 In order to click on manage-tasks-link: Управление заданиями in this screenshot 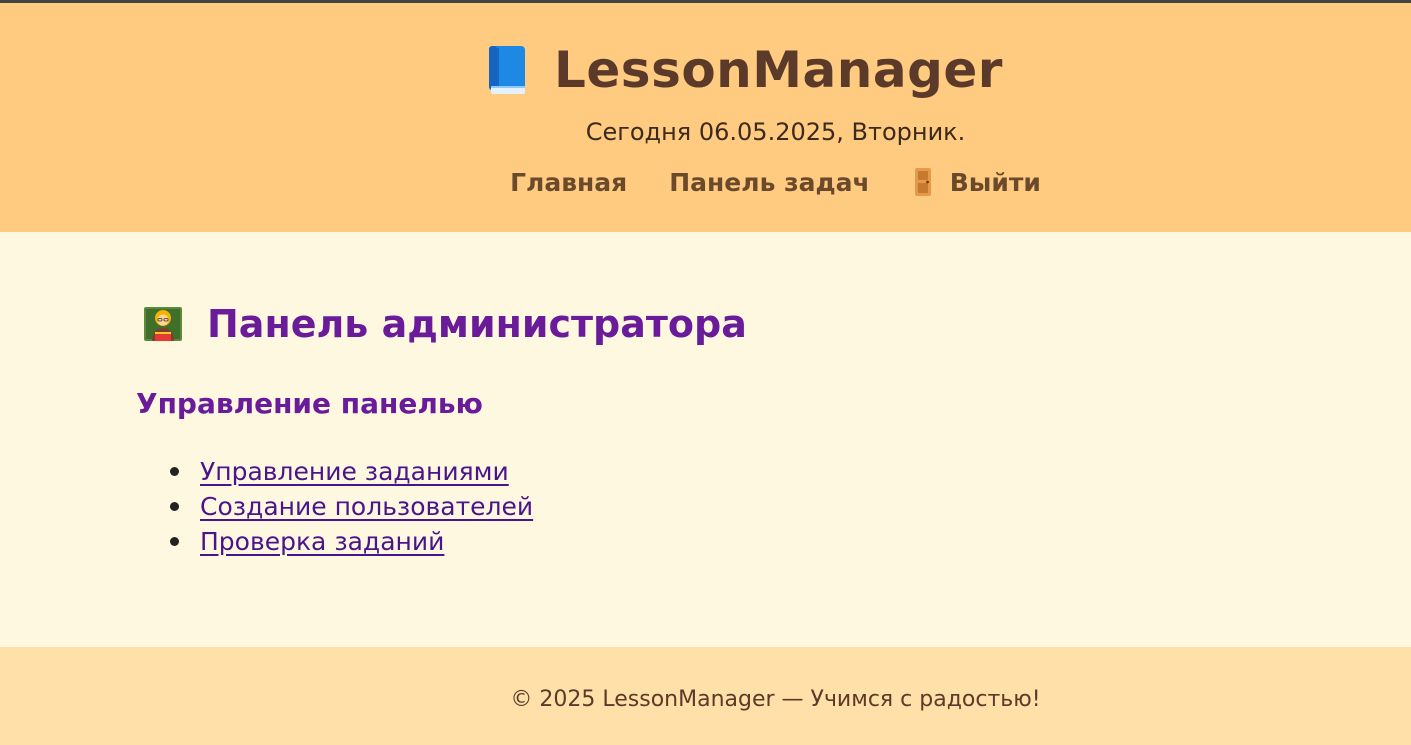, I will do `click(354, 471)`.